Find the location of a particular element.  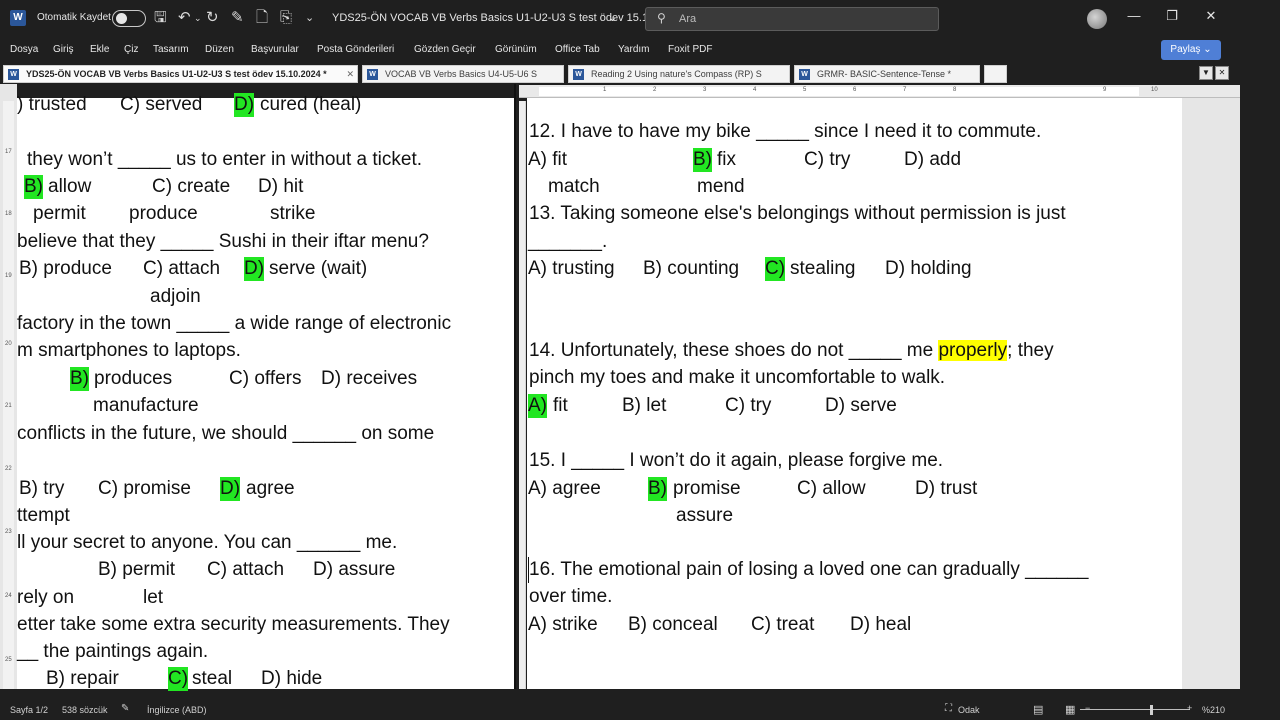

search-box: ⚲ Ara is located at coordinates (792, 19).